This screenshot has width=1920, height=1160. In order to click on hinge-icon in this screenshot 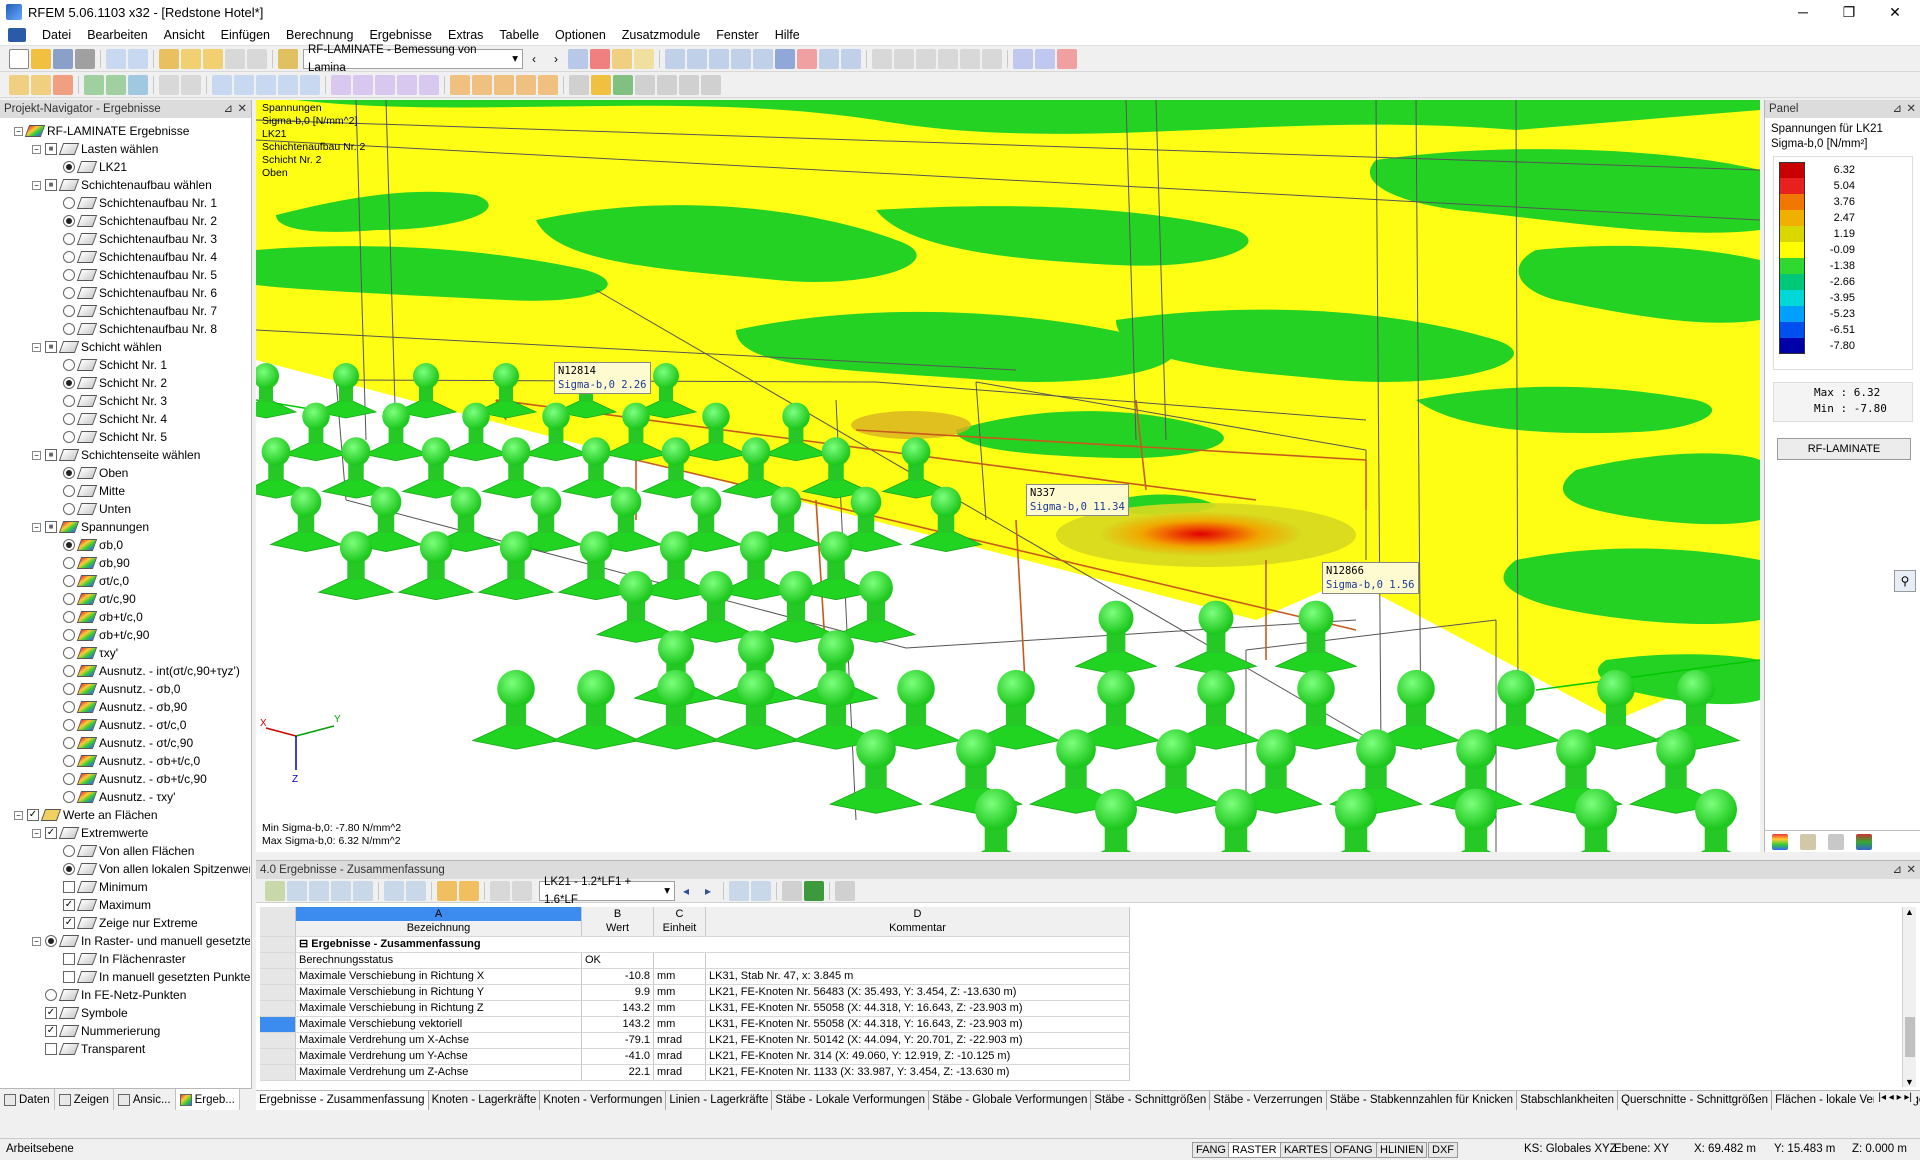, I will do `click(116, 84)`.